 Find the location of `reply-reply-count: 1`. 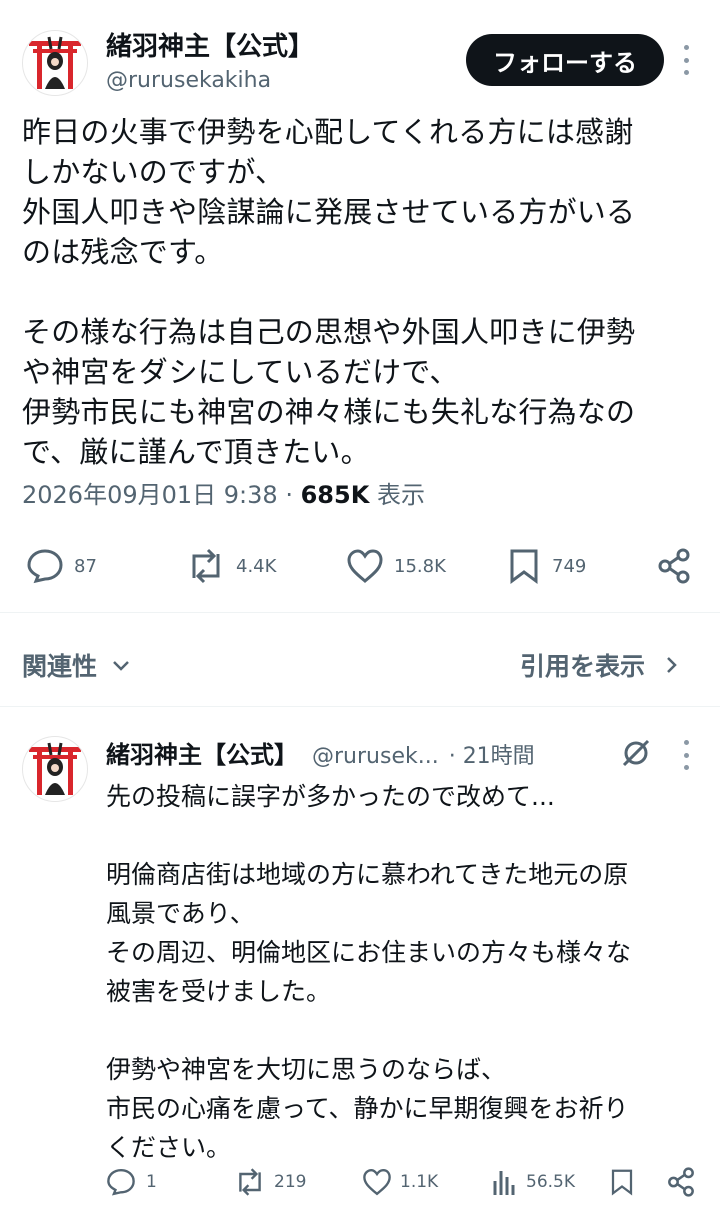

reply-reply-count: 1 is located at coordinates (151, 1182).